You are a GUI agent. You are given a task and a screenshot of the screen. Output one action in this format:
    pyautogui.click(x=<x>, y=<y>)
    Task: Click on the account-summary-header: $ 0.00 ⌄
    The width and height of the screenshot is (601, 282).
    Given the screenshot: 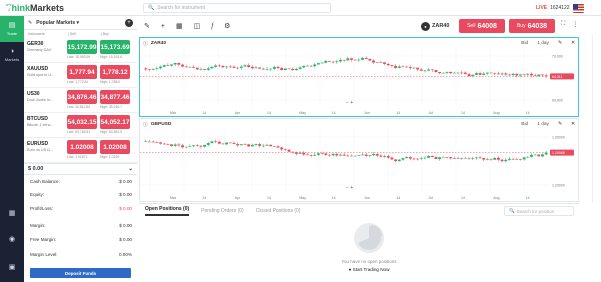 What is the action you would take?
    pyautogui.click(x=80, y=169)
    